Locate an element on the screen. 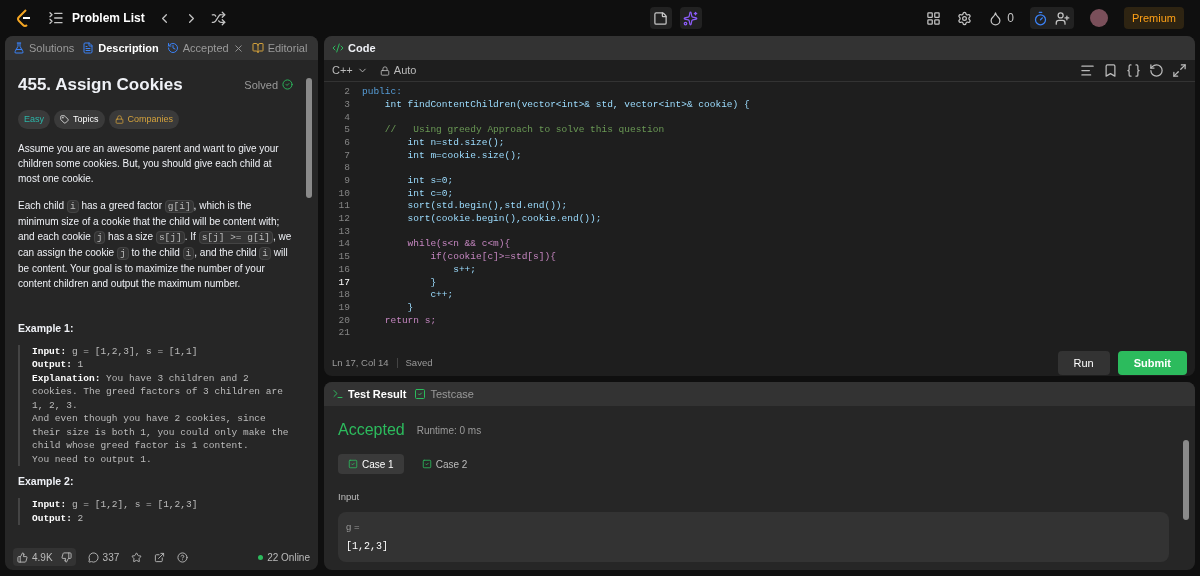  case-tab: Case 2 is located at coordinates (444, 464).